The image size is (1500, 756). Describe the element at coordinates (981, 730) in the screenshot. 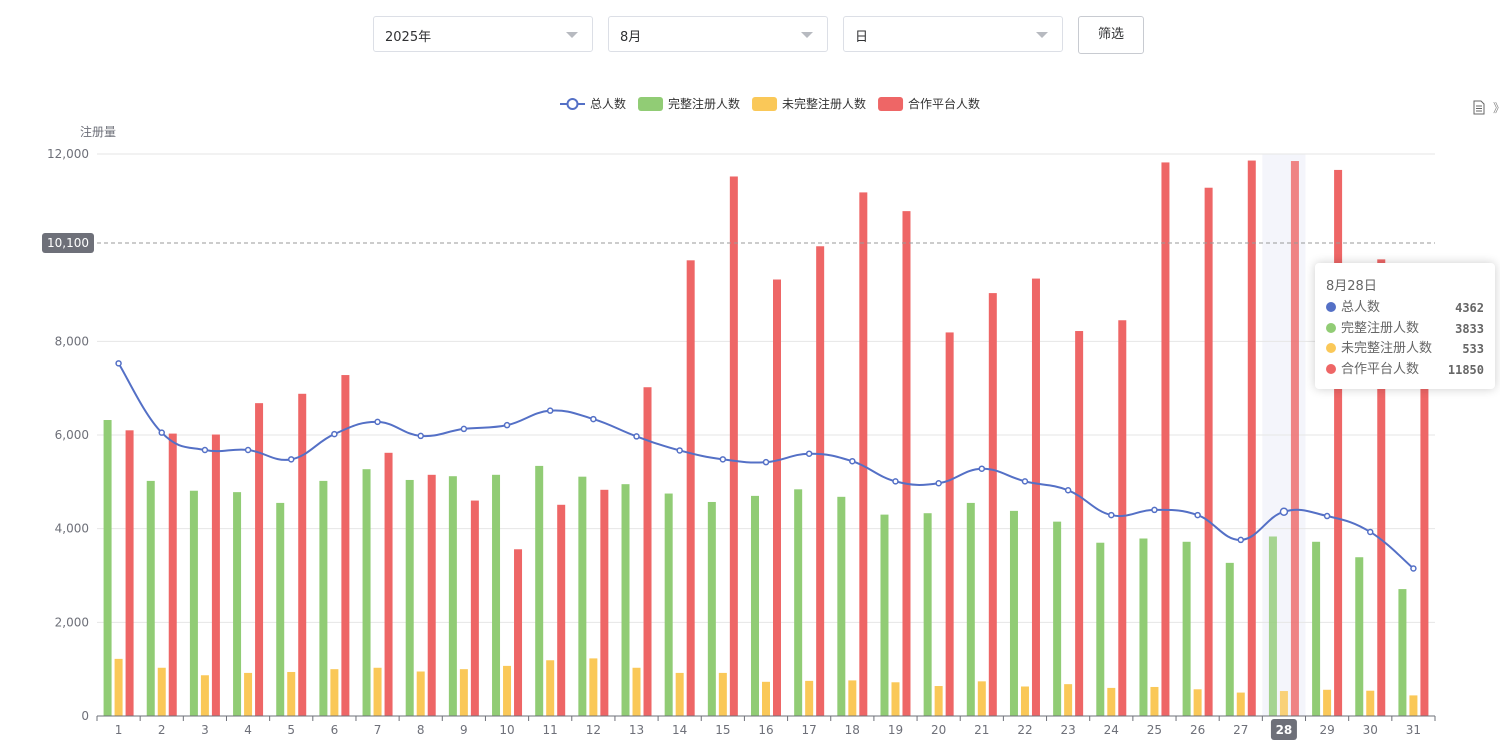

I see `x-tick-label: 21` at that location.